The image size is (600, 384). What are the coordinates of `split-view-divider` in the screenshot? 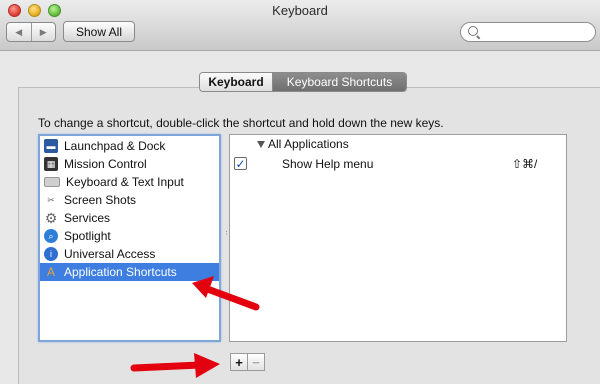 It's located at (226, 235).